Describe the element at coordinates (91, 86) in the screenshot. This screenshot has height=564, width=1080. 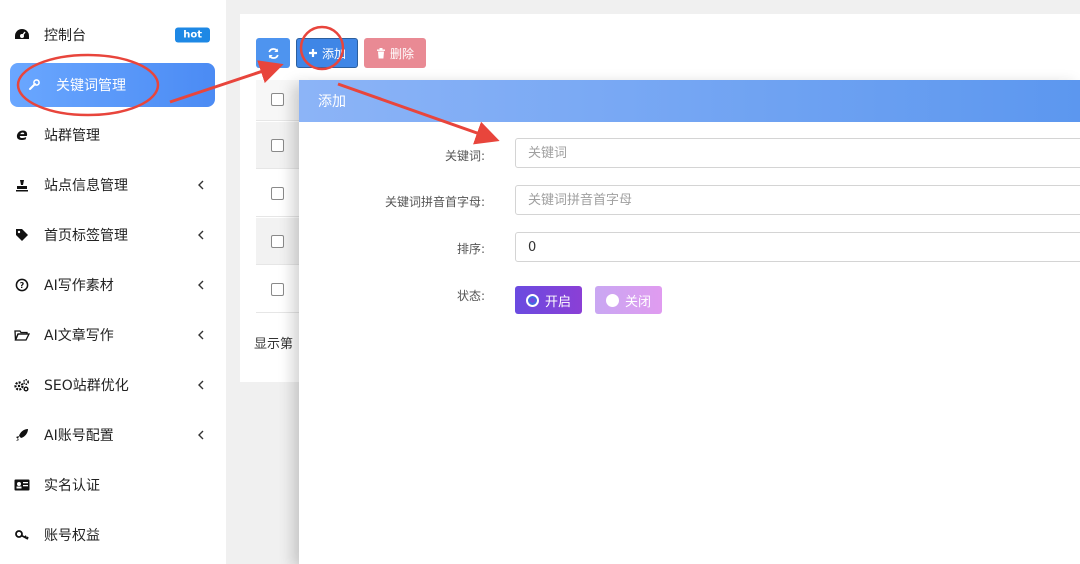
I see `sidebar-item-label: 关键词管理` at that location.